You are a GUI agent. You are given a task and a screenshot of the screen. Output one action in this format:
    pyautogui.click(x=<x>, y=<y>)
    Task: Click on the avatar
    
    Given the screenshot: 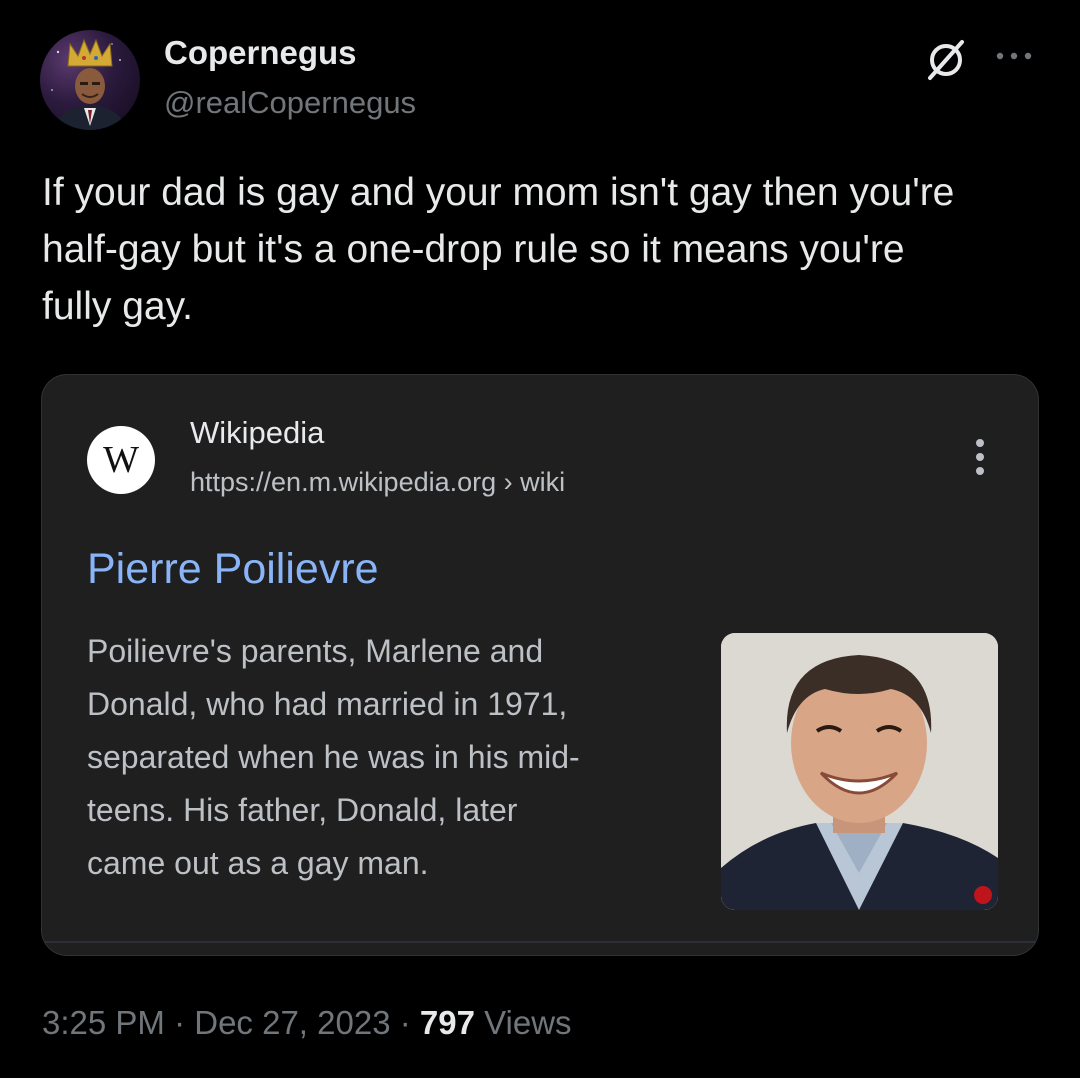 What is the action you would take?
    pyautogui.click(x=90, y=80)
    